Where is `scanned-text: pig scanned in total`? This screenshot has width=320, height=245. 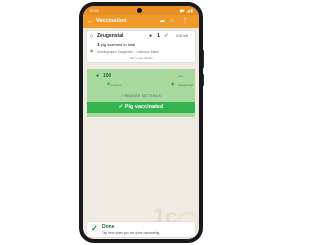
scanned-text: pig scanned in total is located at coordinates (118, 44).